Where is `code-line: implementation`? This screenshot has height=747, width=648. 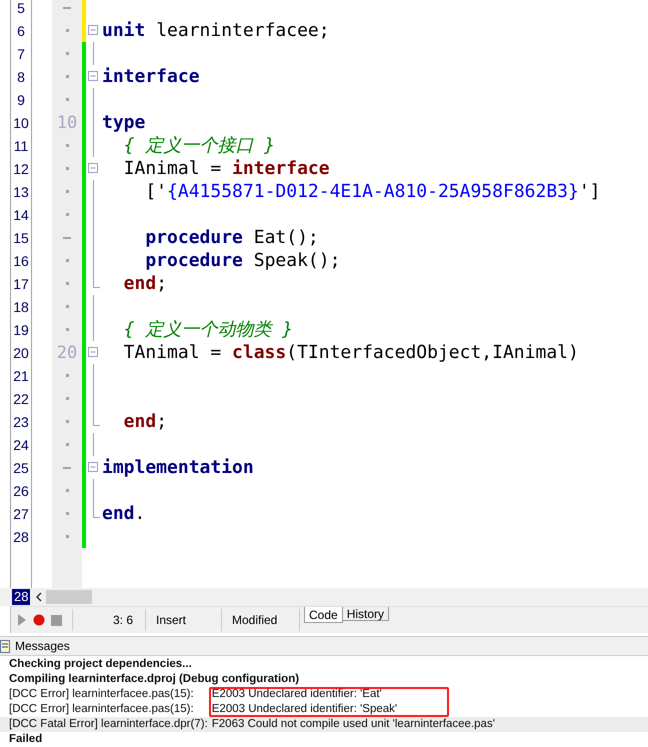
code-line: implementation is located at coordinates (178, 467).